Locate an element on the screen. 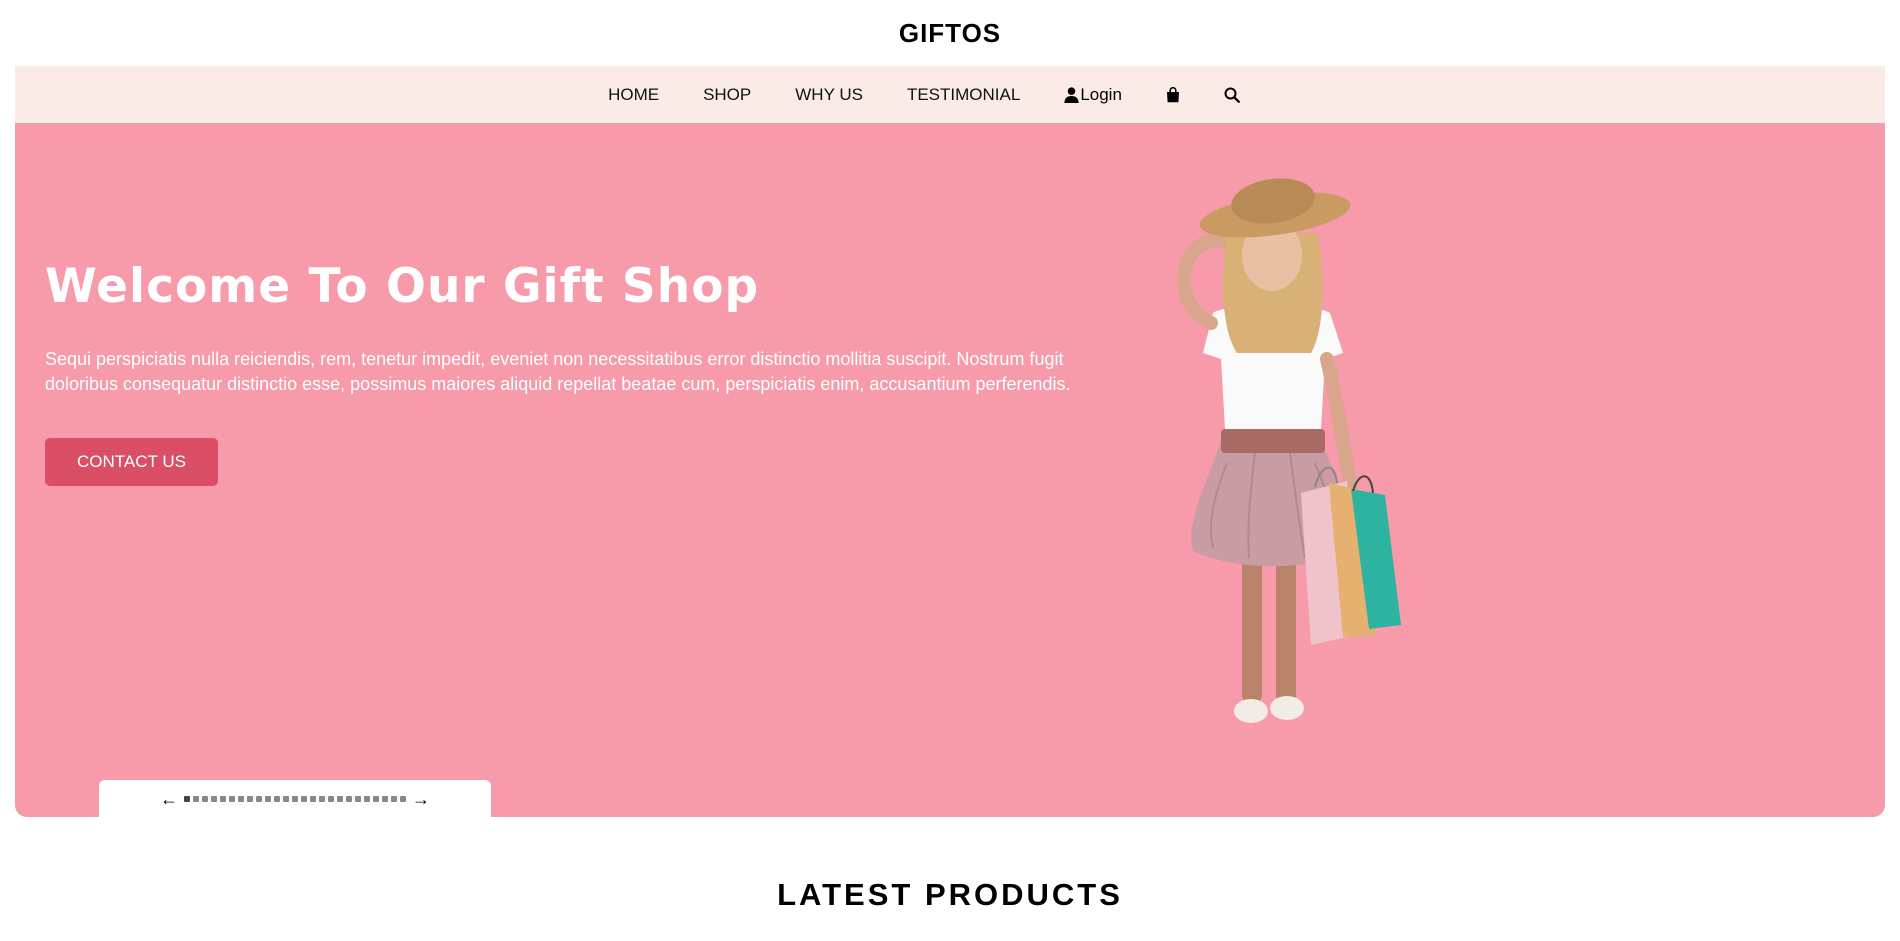 The width and height of the screenshot is (1900, 941). brand-header: GIFTOS is located at coordinates (950, 33).